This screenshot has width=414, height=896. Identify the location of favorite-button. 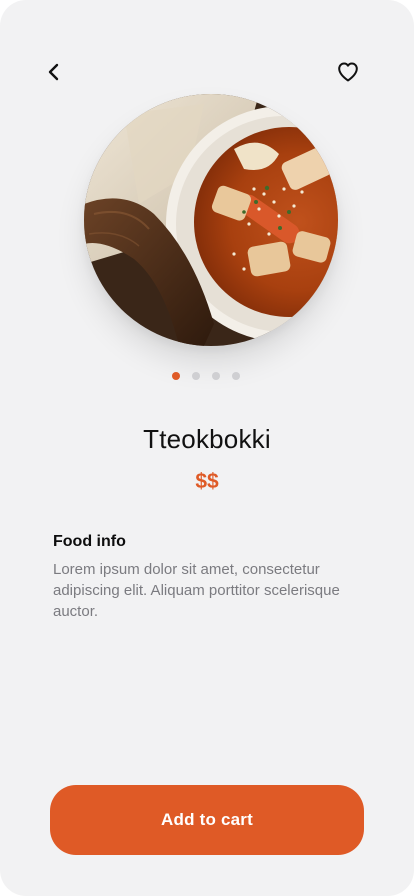
(348, 72).